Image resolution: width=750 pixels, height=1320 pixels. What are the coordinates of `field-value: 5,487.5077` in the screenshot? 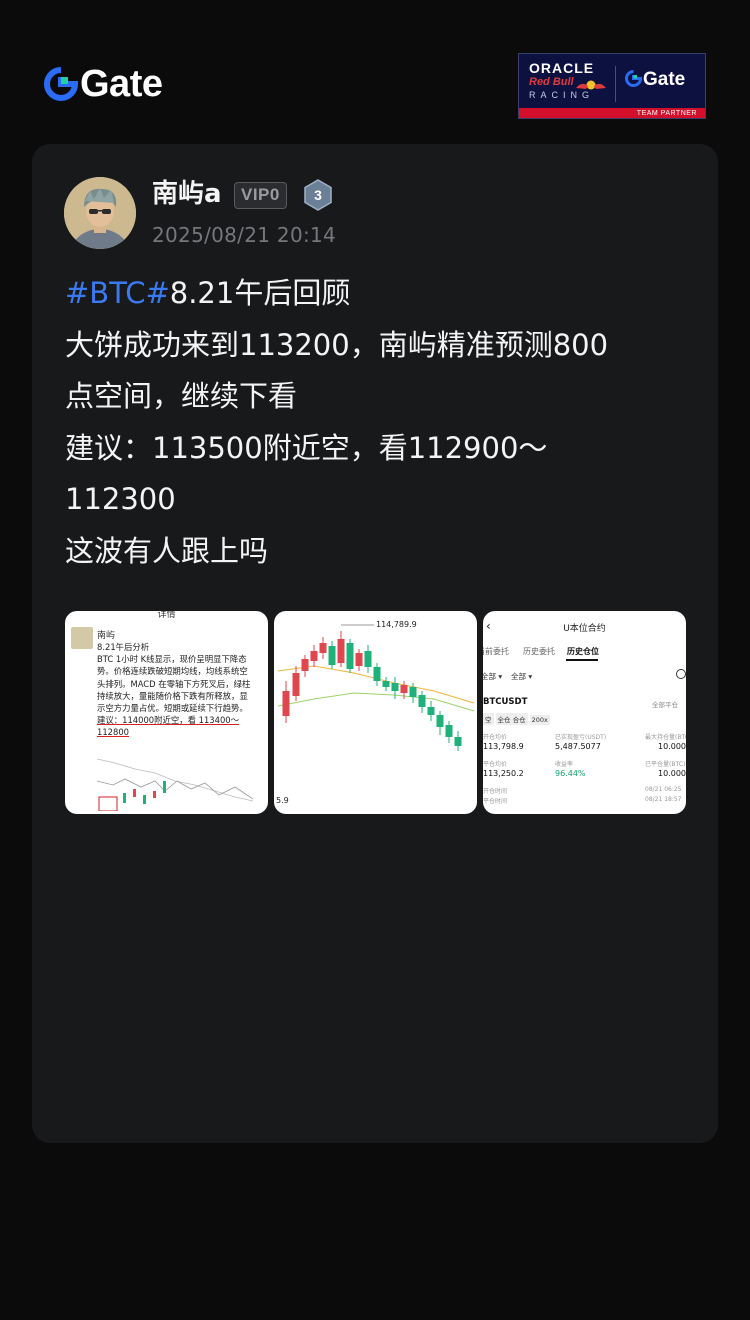 It's located at (578, 746).